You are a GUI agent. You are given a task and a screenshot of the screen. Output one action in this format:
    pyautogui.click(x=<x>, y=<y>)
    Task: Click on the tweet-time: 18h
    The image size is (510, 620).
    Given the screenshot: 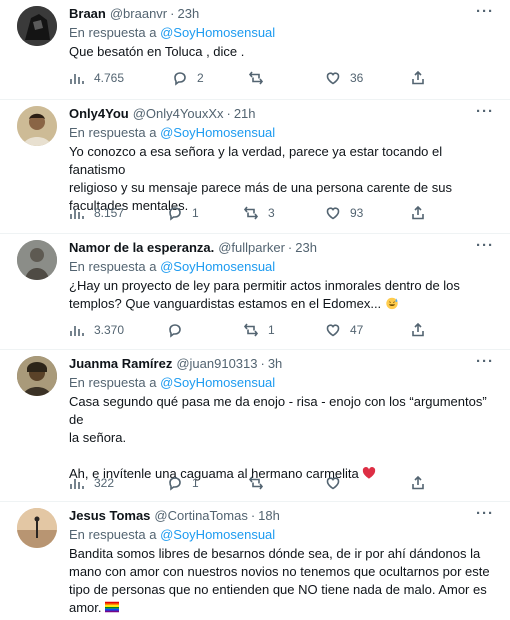 What is the action you would take?
    pyautogui.click(x=269, y=515)
    